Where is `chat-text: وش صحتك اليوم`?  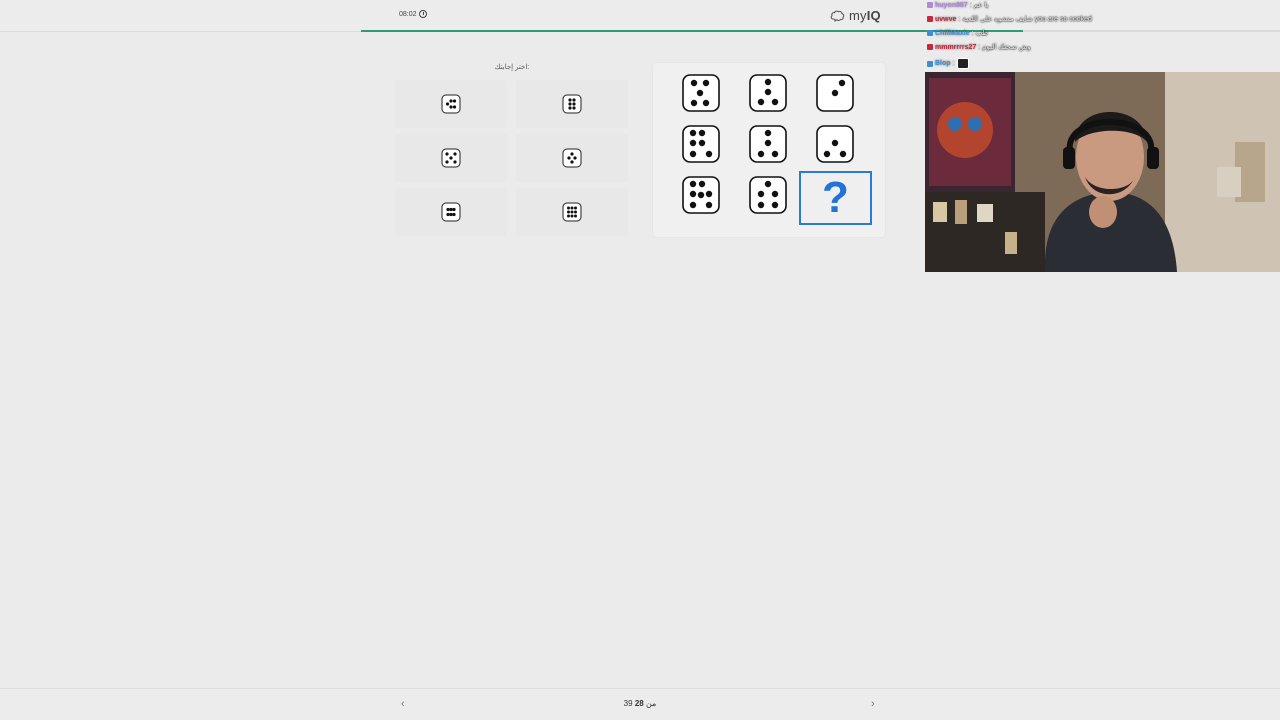
chat-text: وش صحتك اليوم is located at coordinates (1006, 47).